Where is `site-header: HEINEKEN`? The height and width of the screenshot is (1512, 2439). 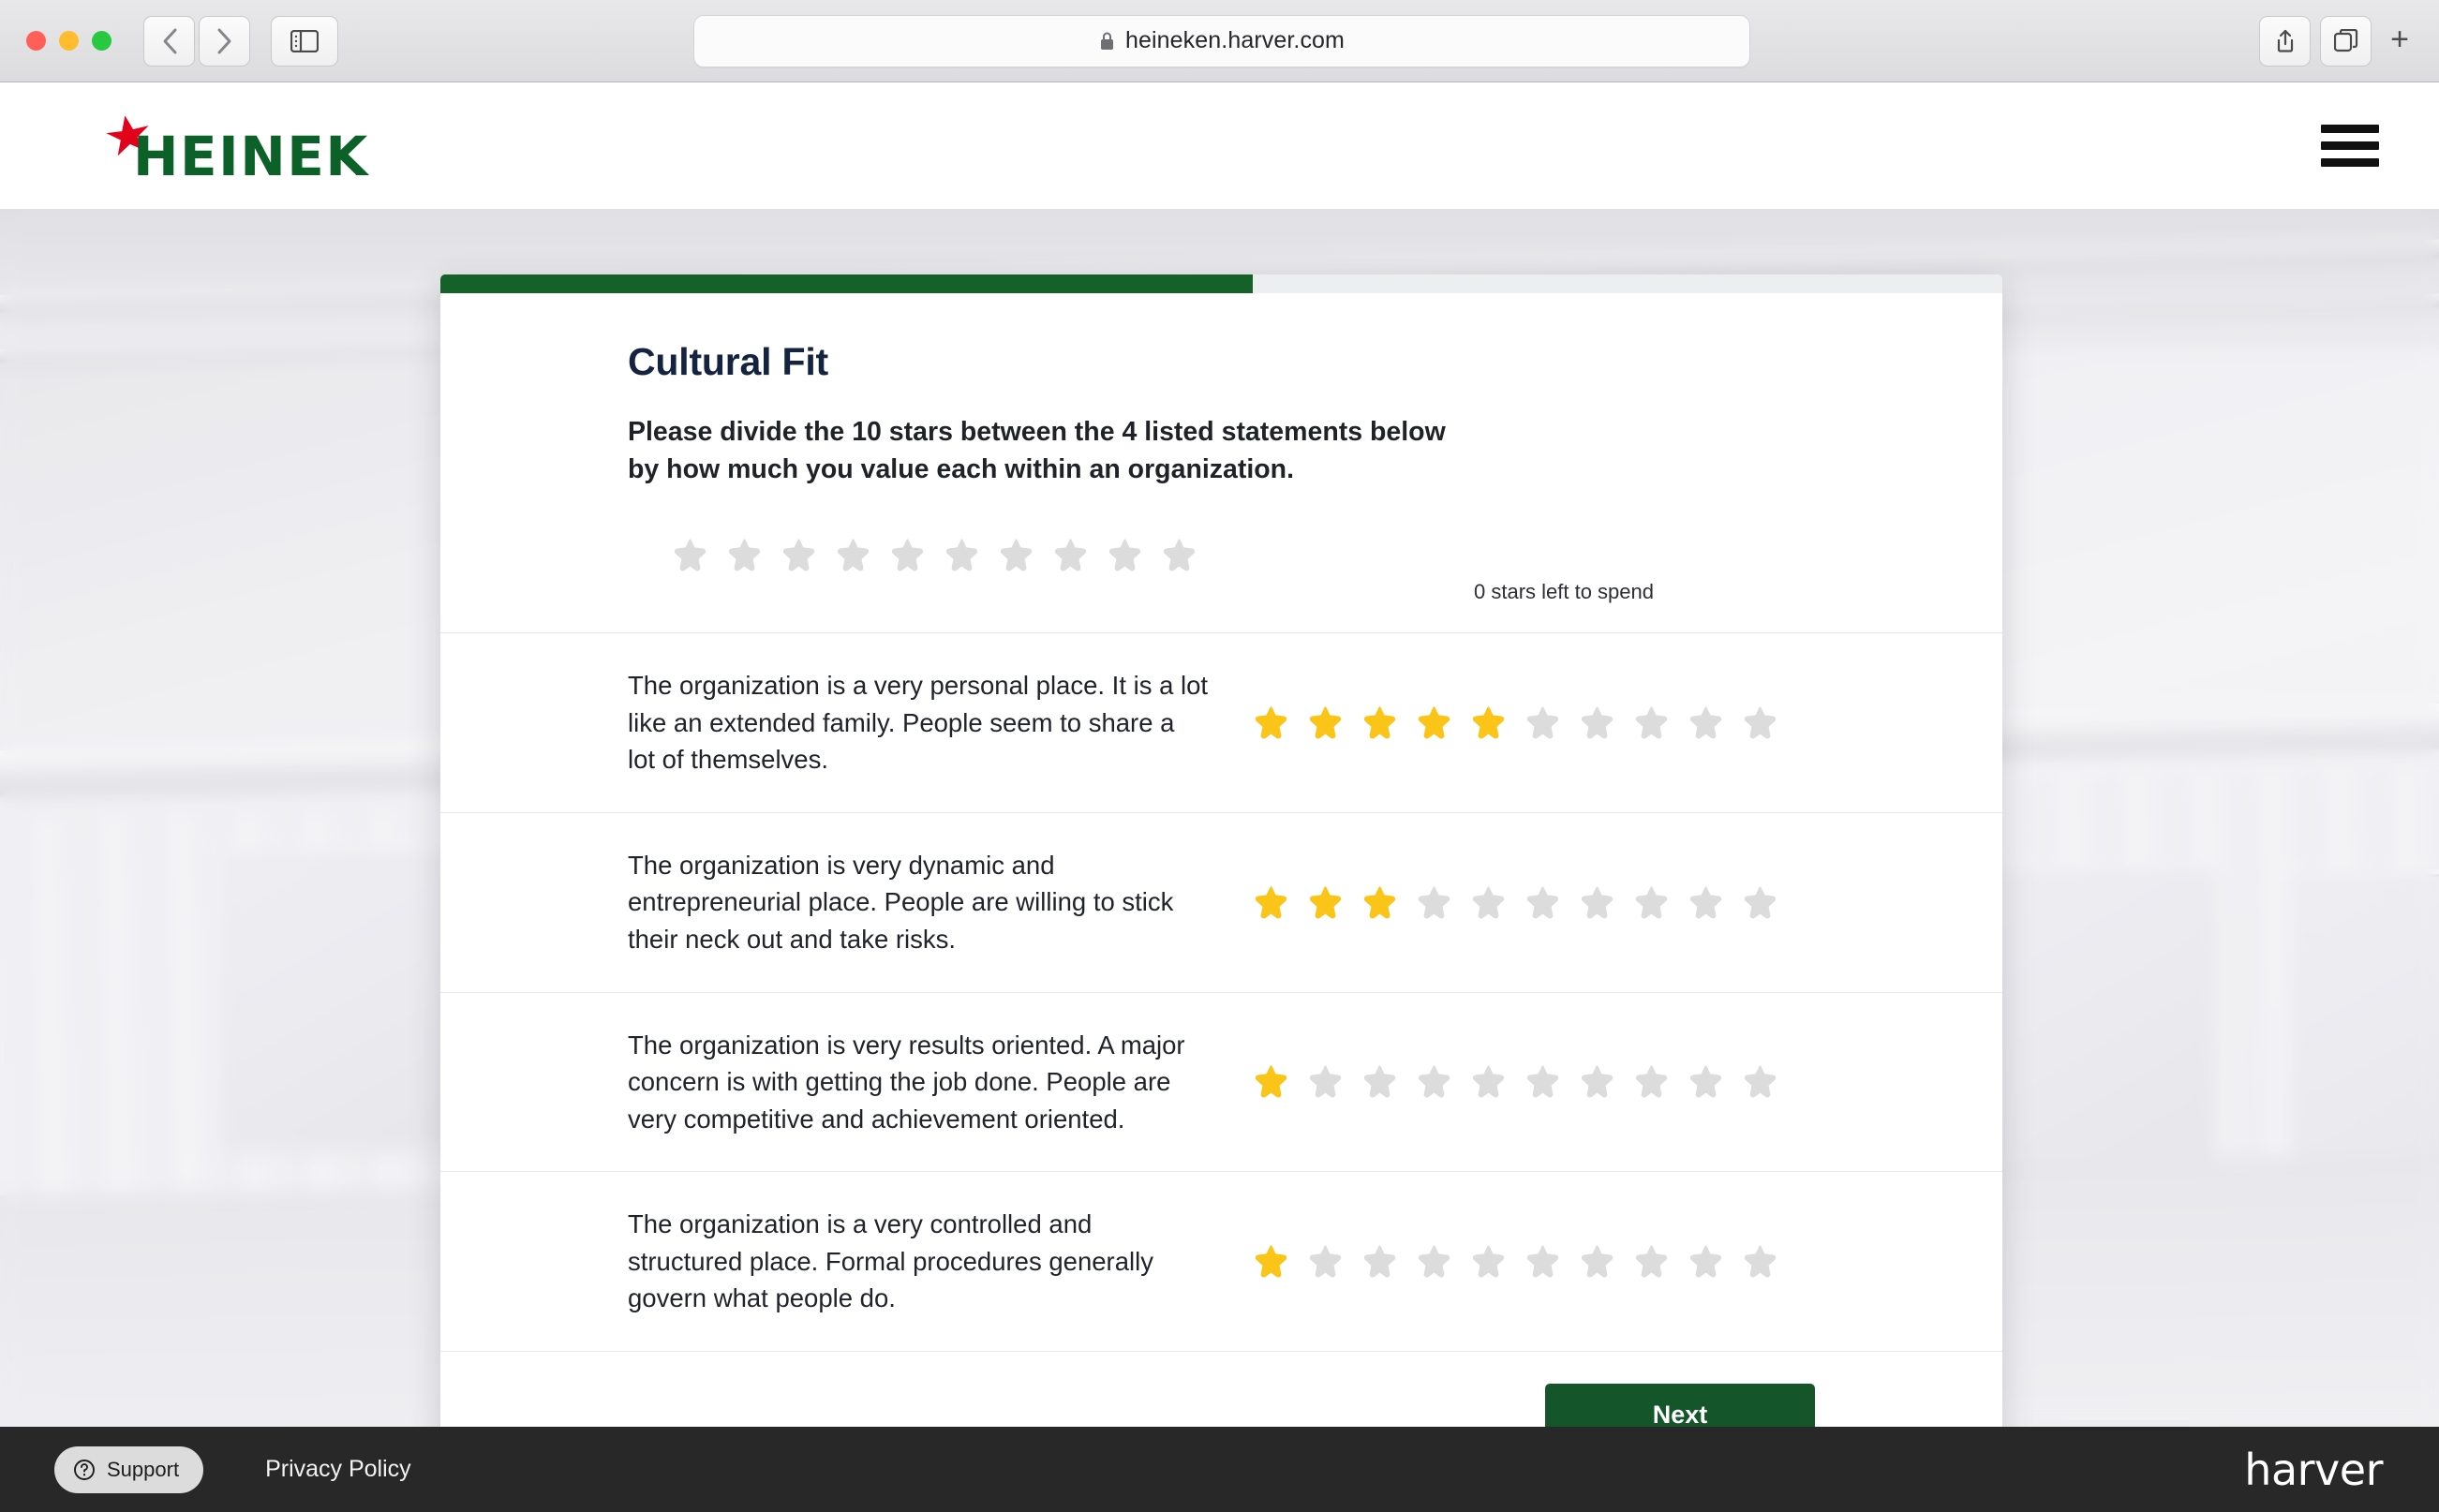 site-header: HEINEKEN is located at coordinates (1219, 145).